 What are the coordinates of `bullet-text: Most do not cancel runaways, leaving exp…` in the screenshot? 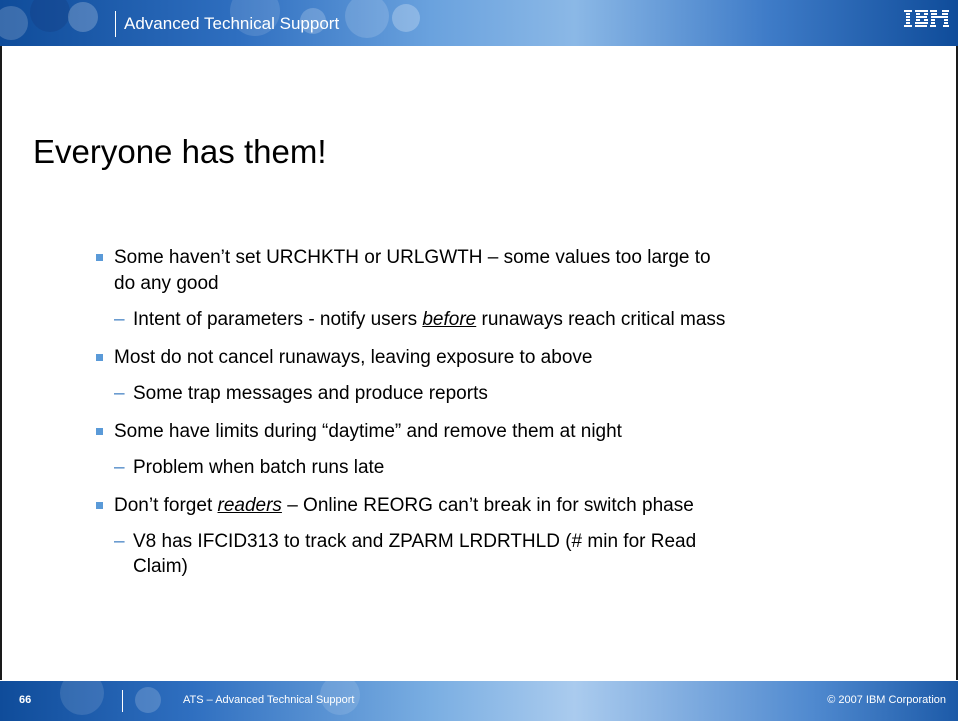 It's located at (353, 357).